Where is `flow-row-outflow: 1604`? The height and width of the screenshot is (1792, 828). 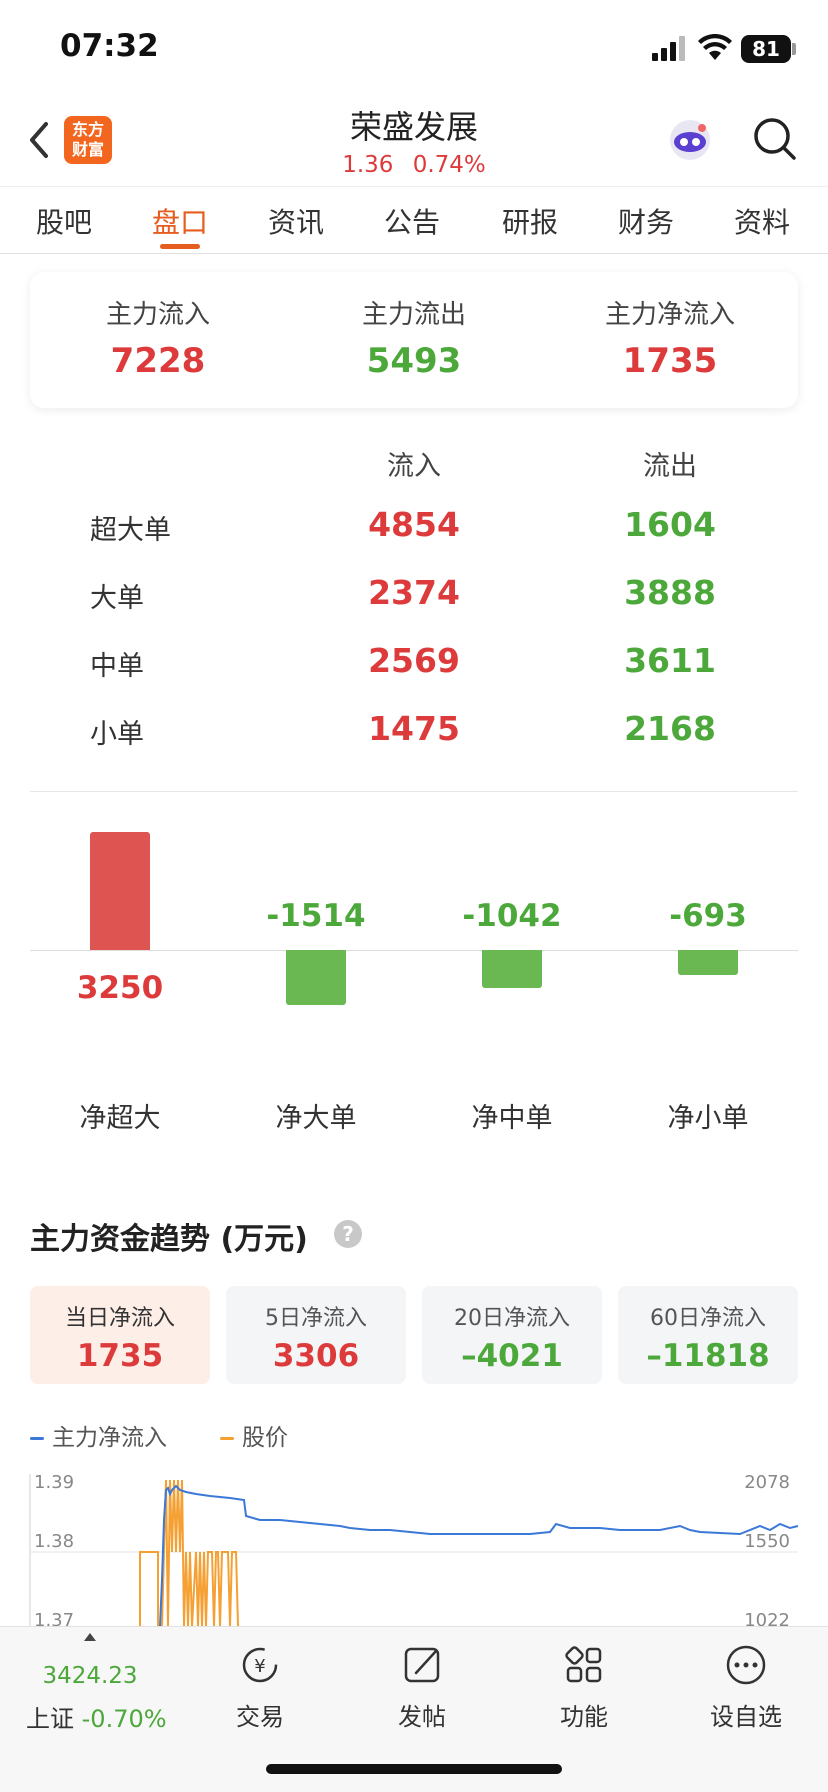
flow-row-outflow: 1604 is located at coordinates (670, 524).